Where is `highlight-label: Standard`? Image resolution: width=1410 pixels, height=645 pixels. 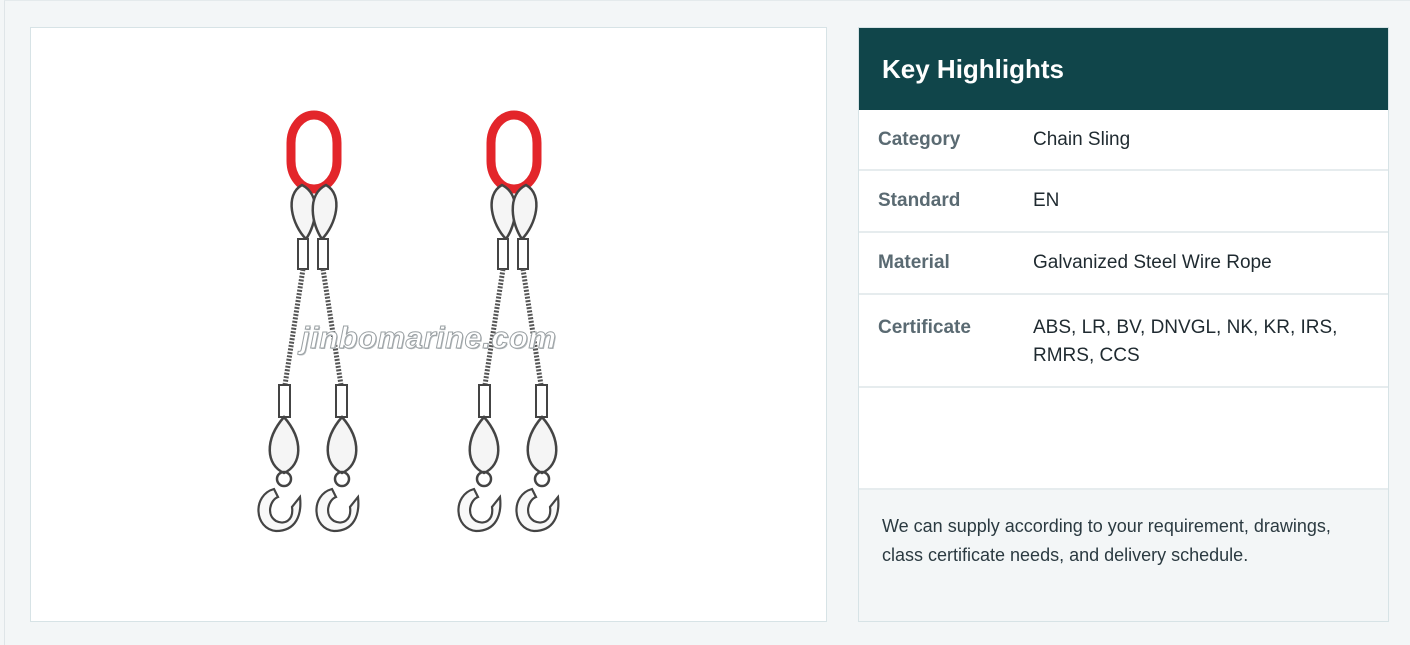
highlight-label: Standard is located at coordinates (919, 200).